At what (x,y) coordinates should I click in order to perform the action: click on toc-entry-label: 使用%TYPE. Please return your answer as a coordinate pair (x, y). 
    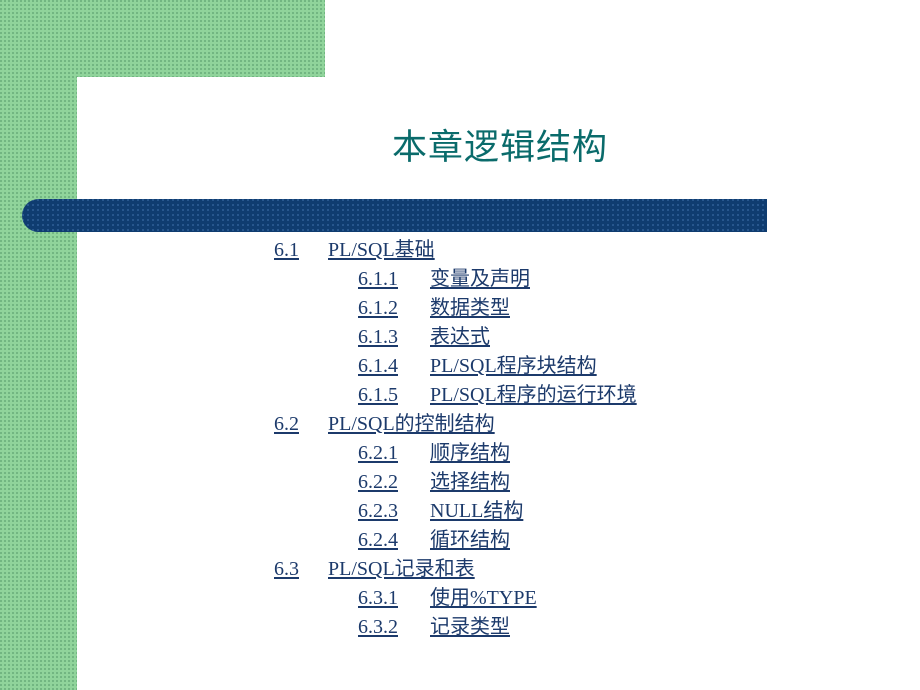
    Looking at the image, I should click on (483, 598).